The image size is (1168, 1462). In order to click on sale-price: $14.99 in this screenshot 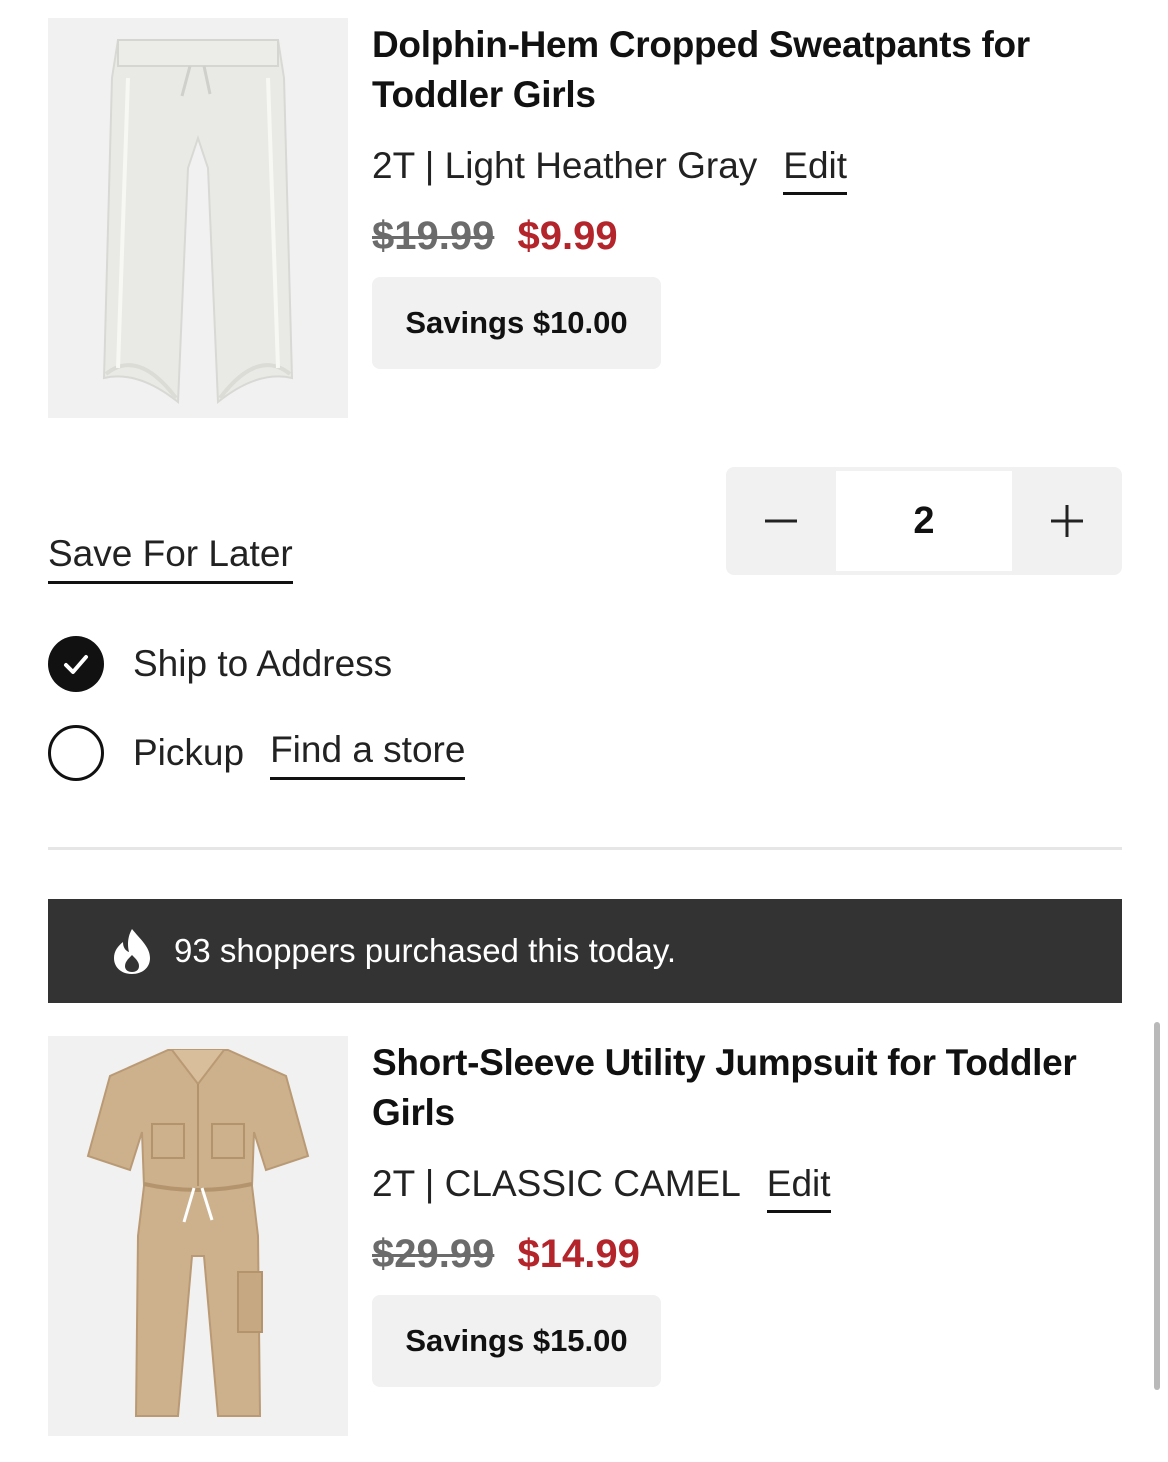, I will do `click(578, 1254)`.